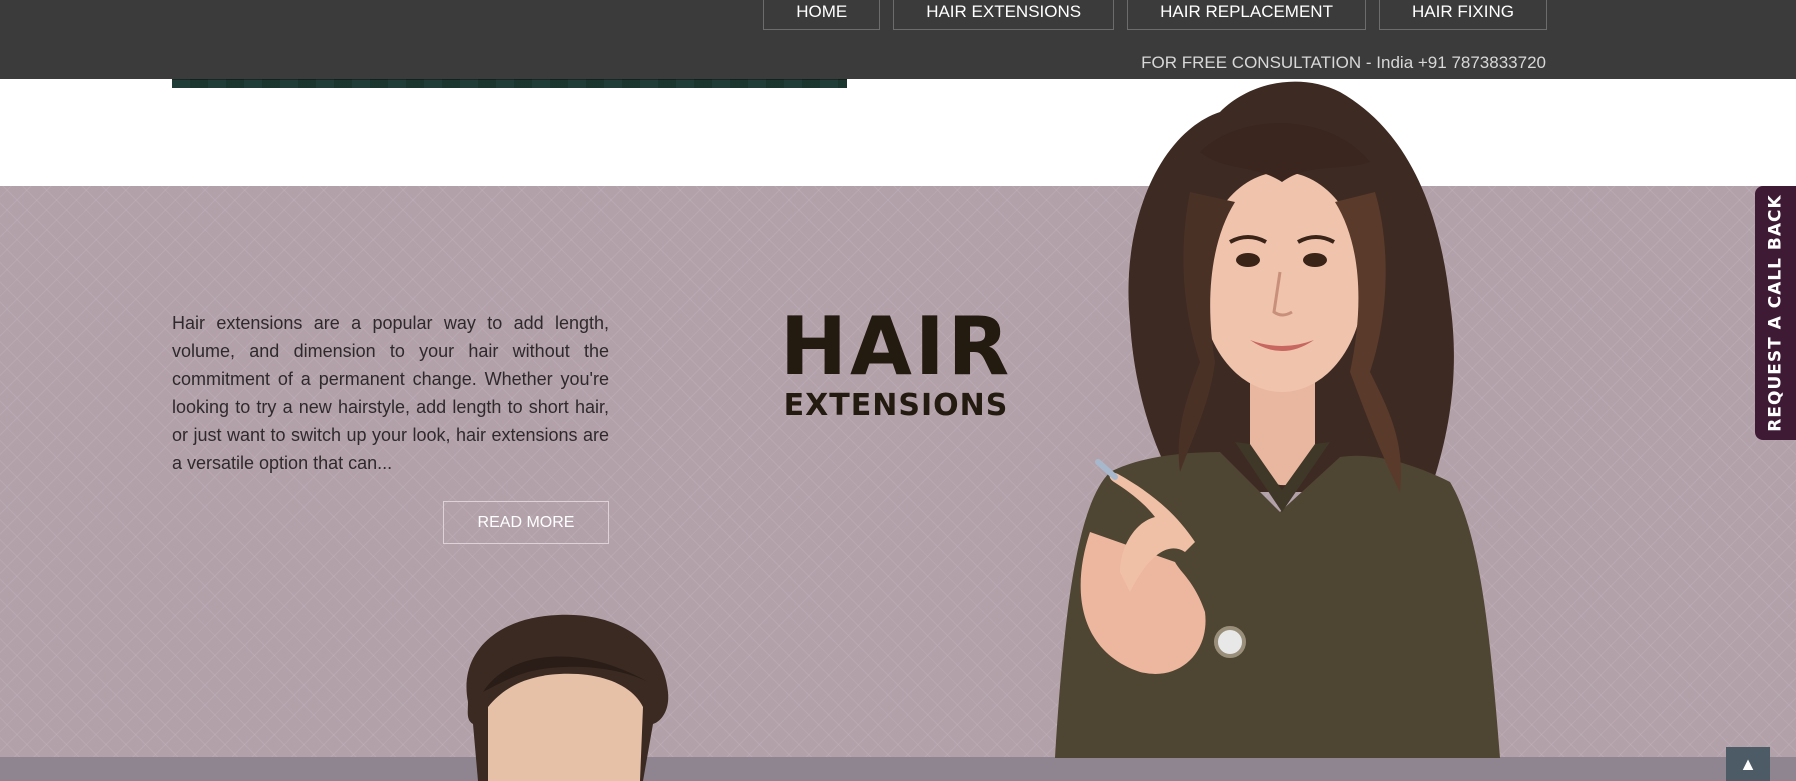 This screenshot has height=781, width=1796. I want to click on nav-hair-replacement: HAIR REPLACEMENT, so click(1246, 15).